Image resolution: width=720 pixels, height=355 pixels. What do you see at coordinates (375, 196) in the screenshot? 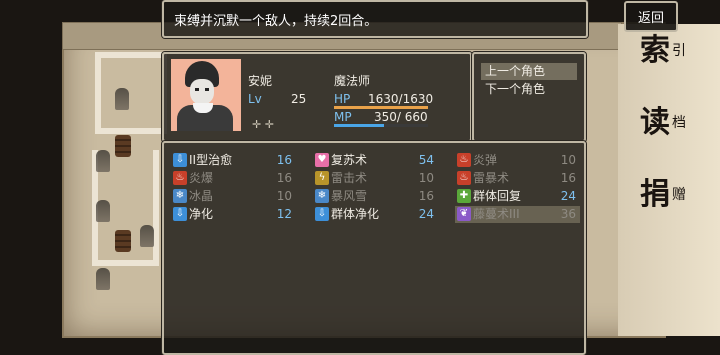
I see `skill-item: ❄ 暴风雪 16` at bounding box center [375, 196].